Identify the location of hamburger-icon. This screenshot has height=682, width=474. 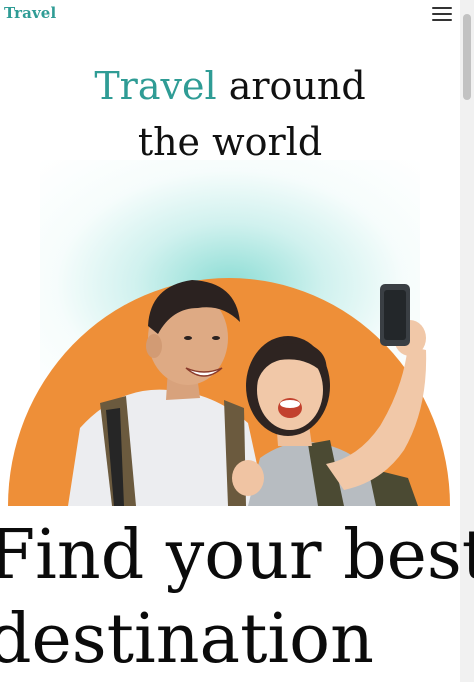
(442, 8).